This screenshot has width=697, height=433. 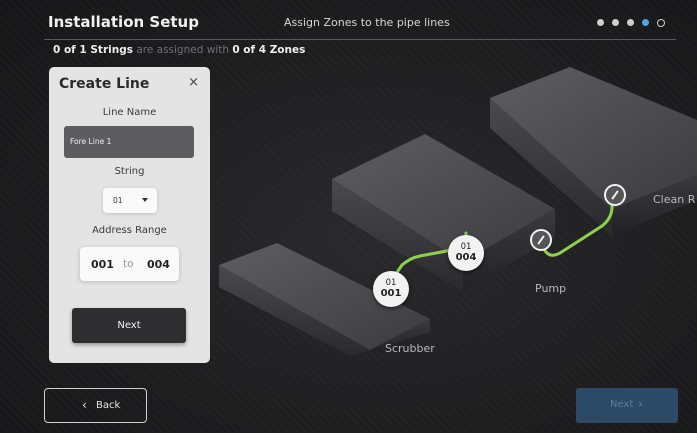 I want to click on pump-block, so click(x=443, y=213).